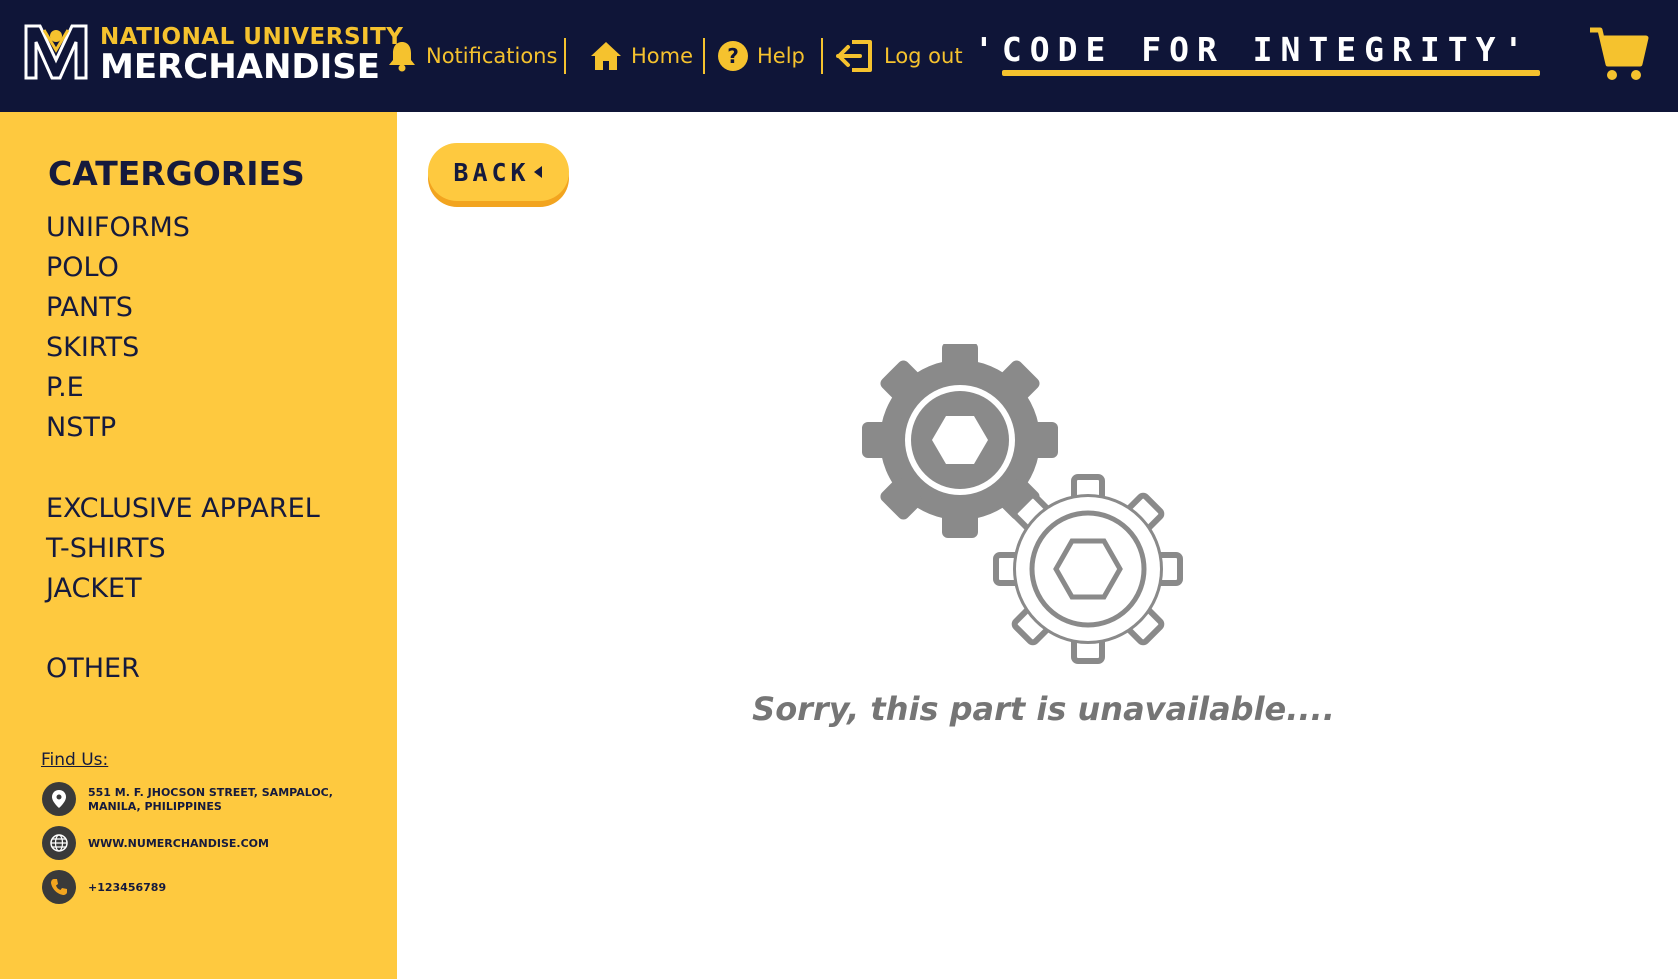  I want to click on home-icon, so click(606, 56).